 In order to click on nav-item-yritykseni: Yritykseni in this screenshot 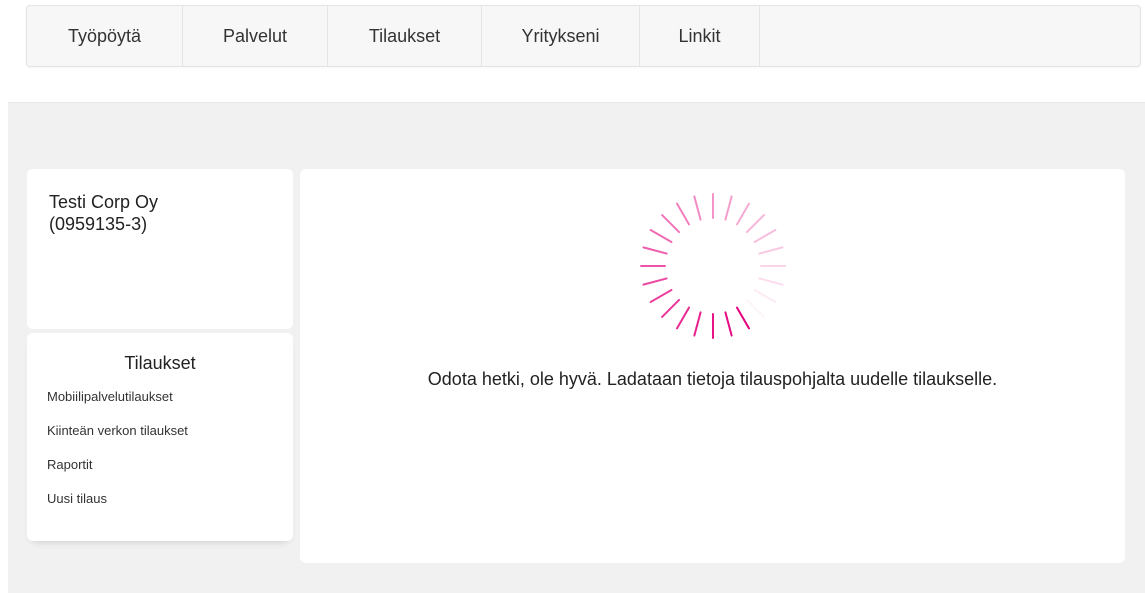, I will do `click(561, 36)`.